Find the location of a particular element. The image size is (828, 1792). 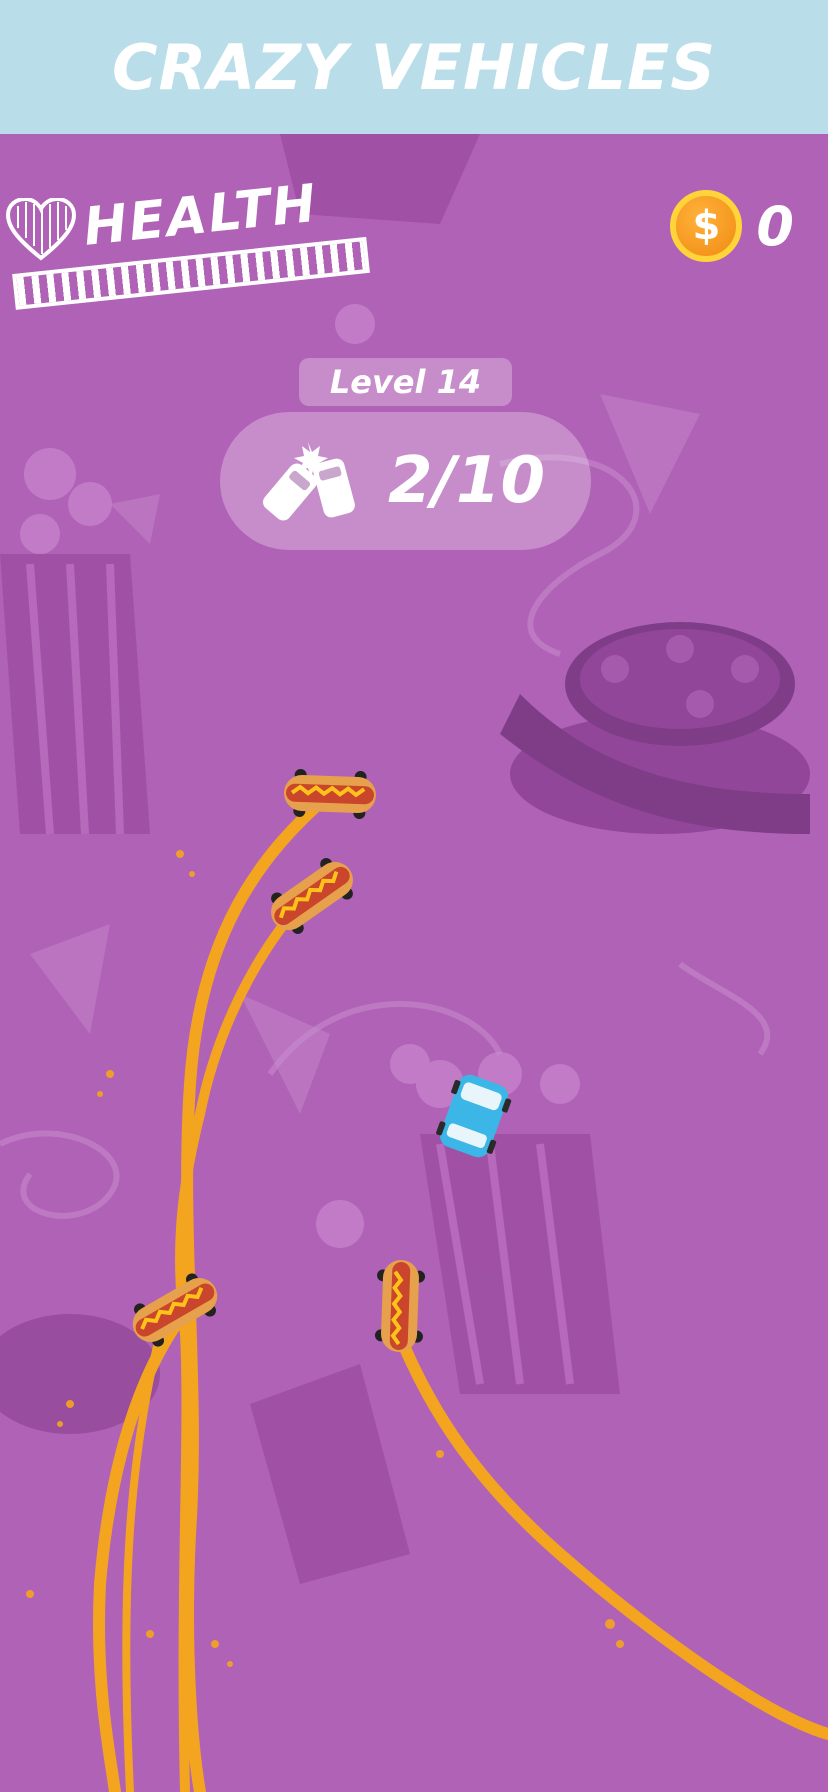

level-indicator: Level 14 is located at coordinates (405, 382).